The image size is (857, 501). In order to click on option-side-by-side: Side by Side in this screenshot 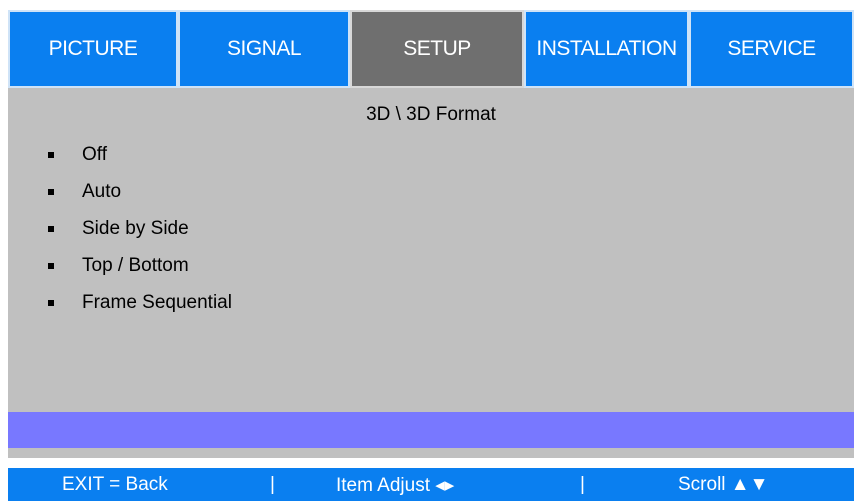, I will do `click(140, 228)`.